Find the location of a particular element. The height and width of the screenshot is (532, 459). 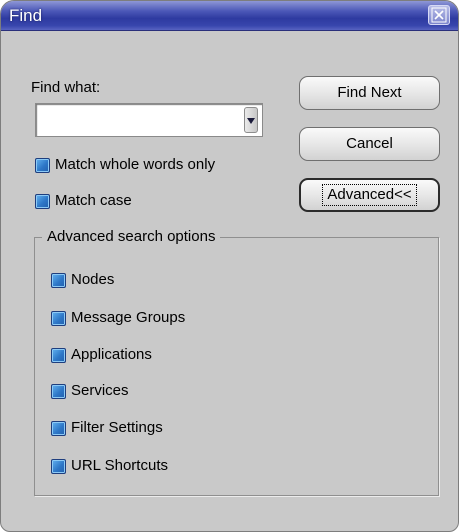

option-label: Message Groups is located at coordinates (128, 317).